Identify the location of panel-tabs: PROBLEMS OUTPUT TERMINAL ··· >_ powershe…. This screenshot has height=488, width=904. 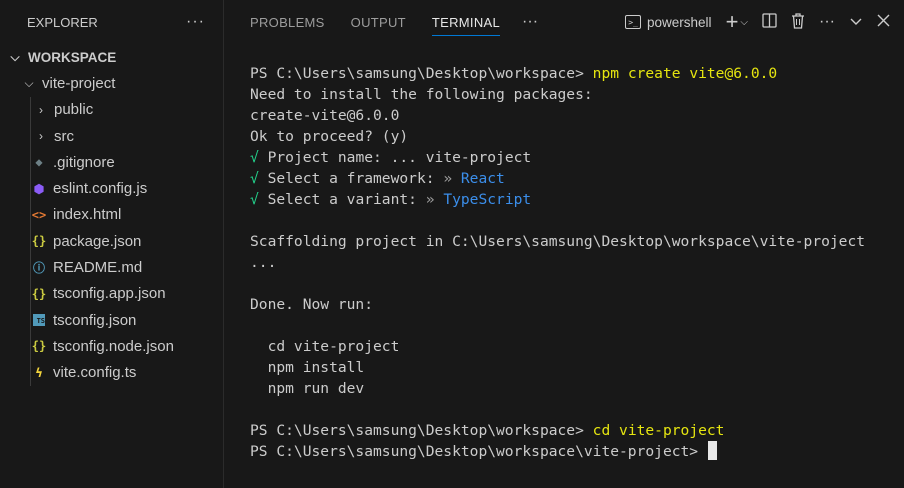
(564, 22).